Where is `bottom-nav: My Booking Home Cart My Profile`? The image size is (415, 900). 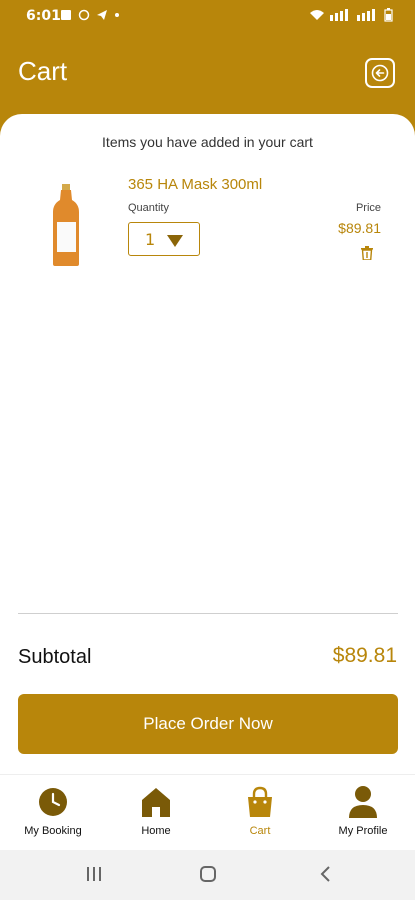 bottom-nav: My Booking Home Cart My Profile is located at coordinates (207, 812).